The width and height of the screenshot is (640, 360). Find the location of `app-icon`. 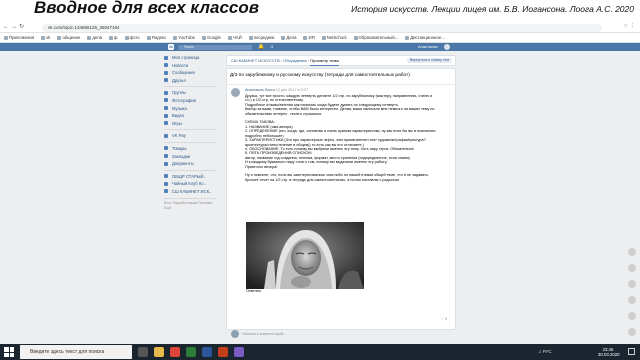

app-icon is located at coordinates (239, 352).